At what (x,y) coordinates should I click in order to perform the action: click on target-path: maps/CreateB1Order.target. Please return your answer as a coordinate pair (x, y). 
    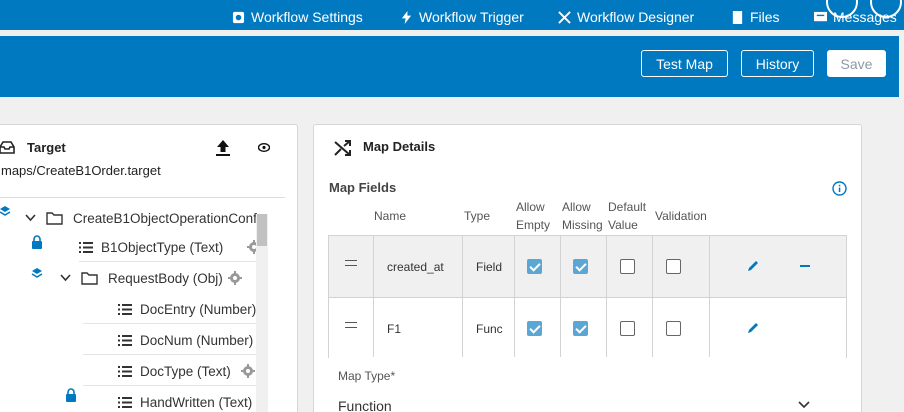
    Looking at the image, I should click on (81, 170).